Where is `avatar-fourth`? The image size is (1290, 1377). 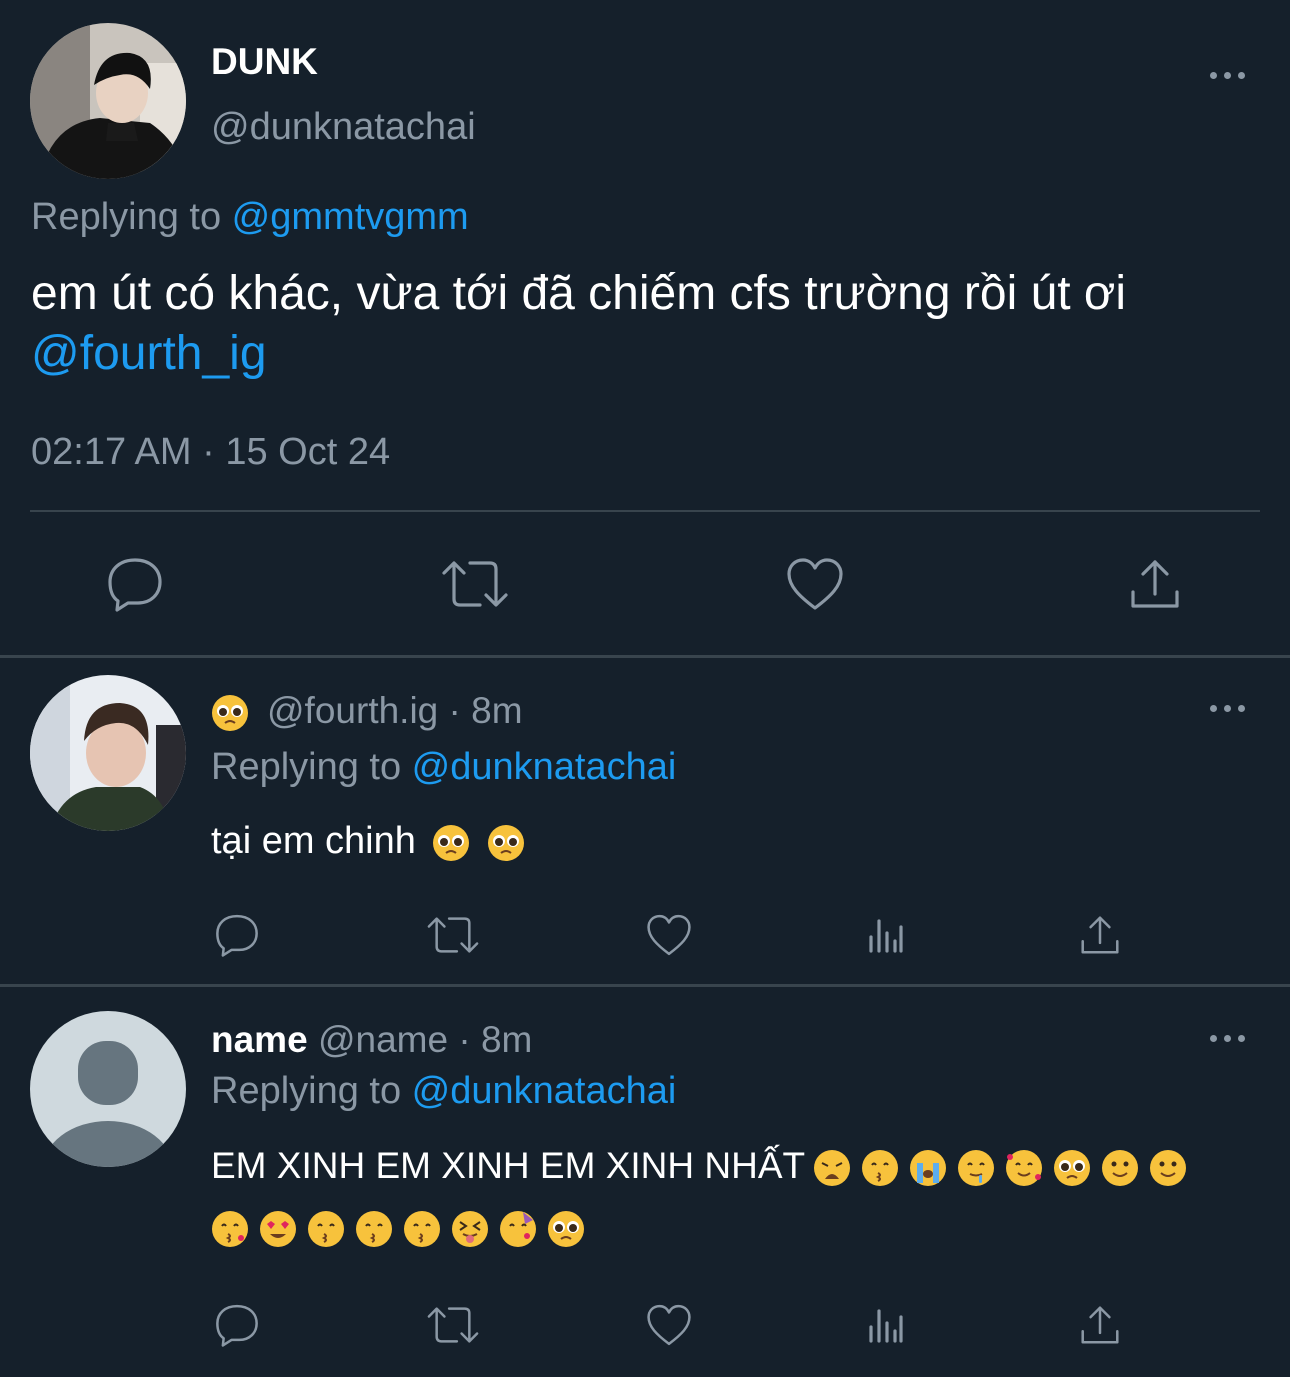 avatar-fourth is located at coordinates (108, 753).